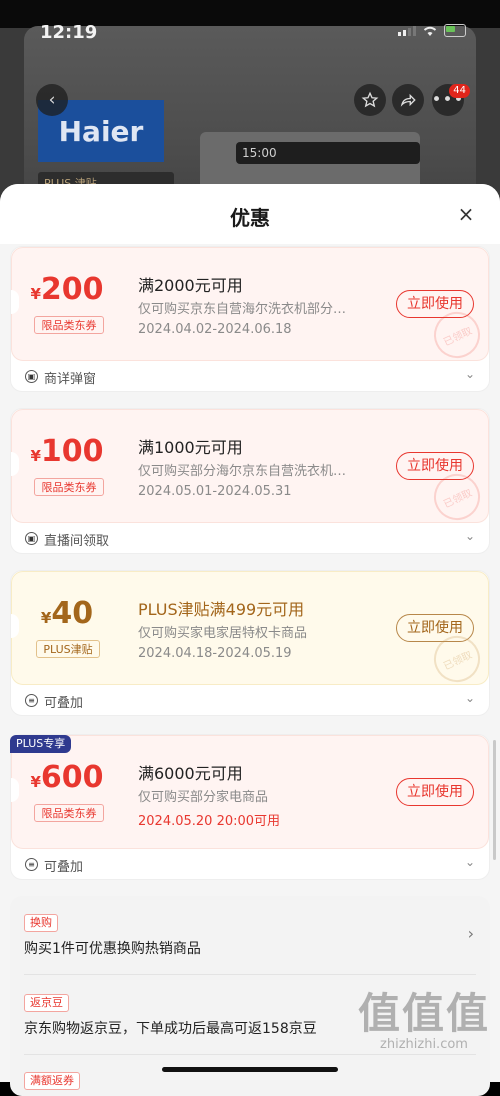  I want to click on sheet-header: 优惠 ×, so click(250, 214).